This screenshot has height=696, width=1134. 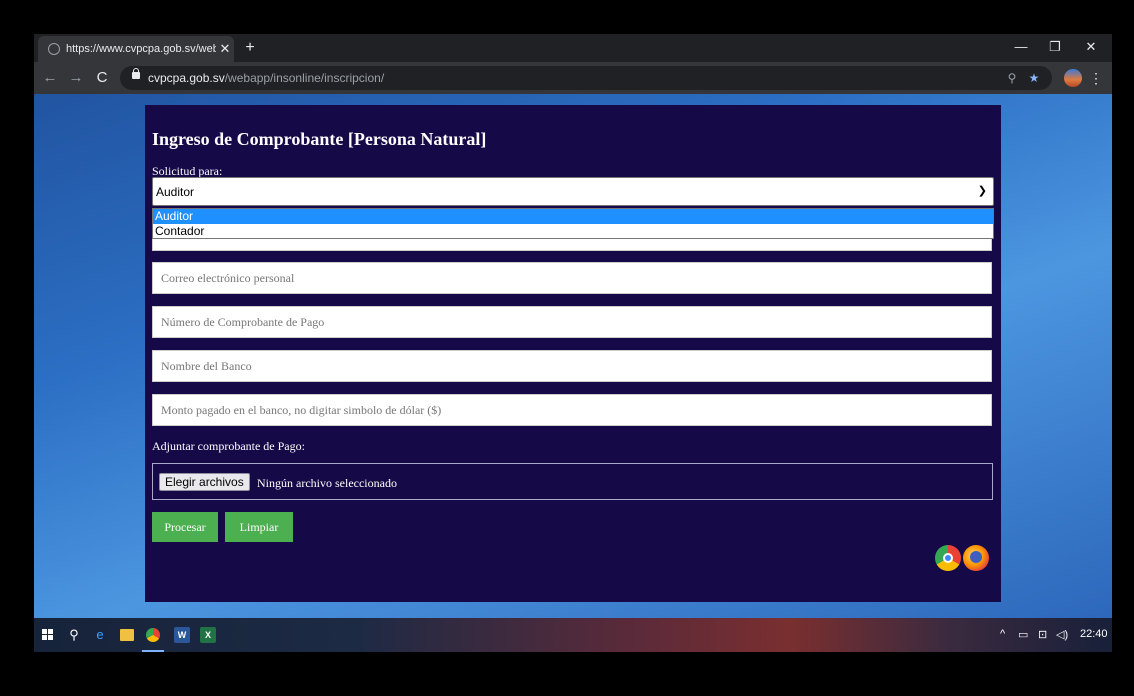 What do you see at coordinates (1091, 48) in the screenshot?
I see `close-window-button: ✕` at bounding box center [1091, 48].